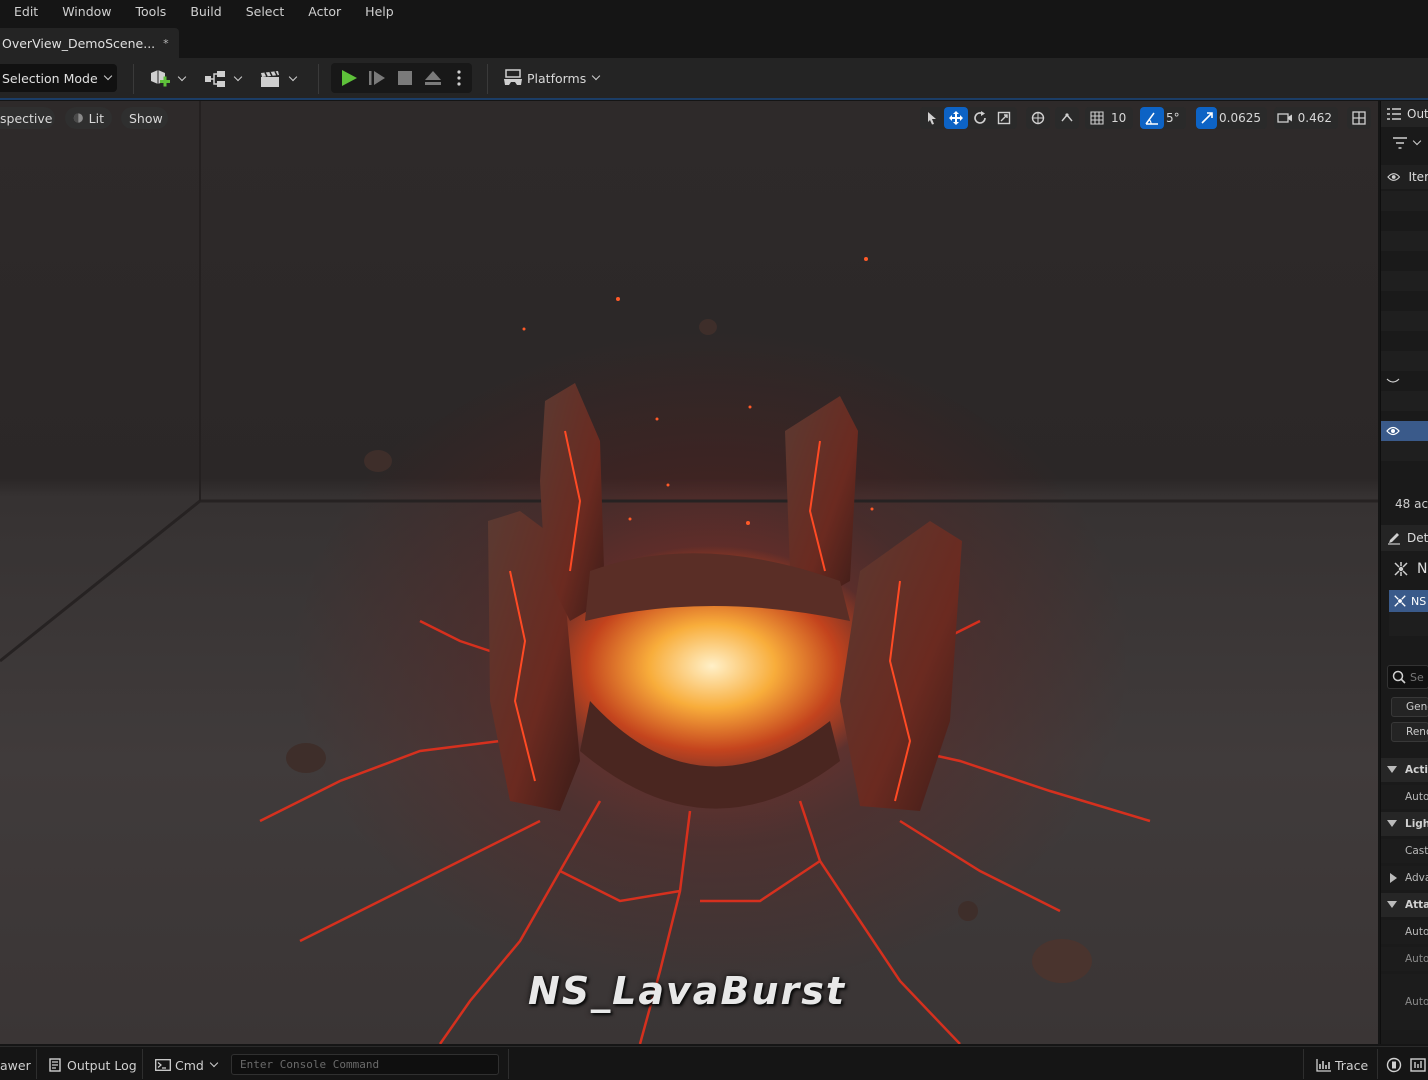 The width and height of the screenshot is (1428, 1080). What do you see at coordinates (1416, 770) in the screenshot?
I see `category-label: Activ` at bounding box center [1416, 770].